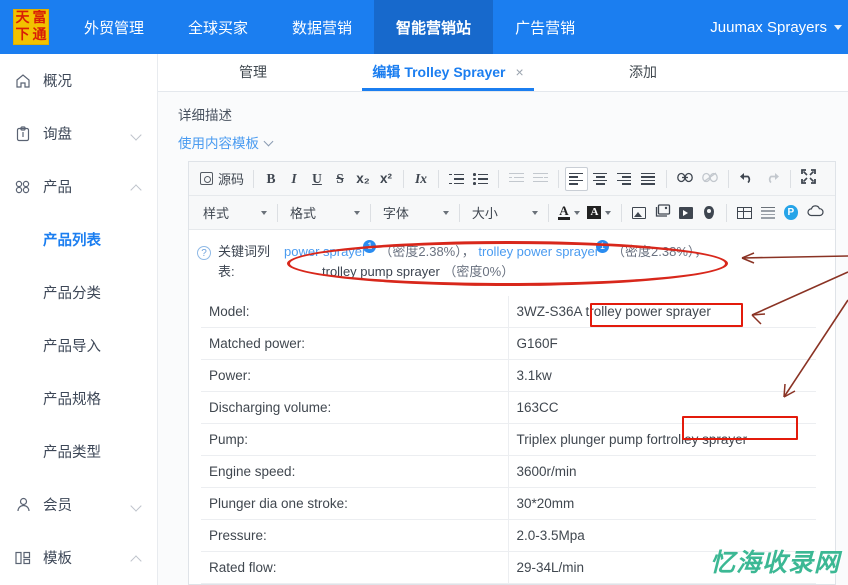 Image resolution: width=848 pixels, height=585 pixels. What do you see at coordinates (78, 186) in the screenshot?
I see `sidebar-item-product: 产品` at bounding box center [78, 186].